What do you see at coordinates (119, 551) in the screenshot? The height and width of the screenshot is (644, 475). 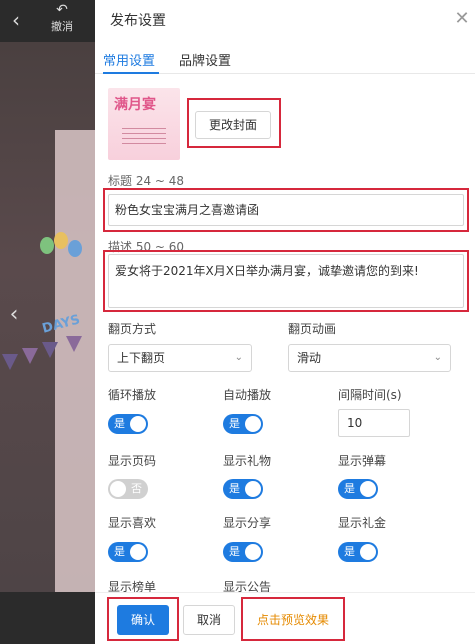 I see `likes-toggle-text: 是` at bounding box center [119, 551].